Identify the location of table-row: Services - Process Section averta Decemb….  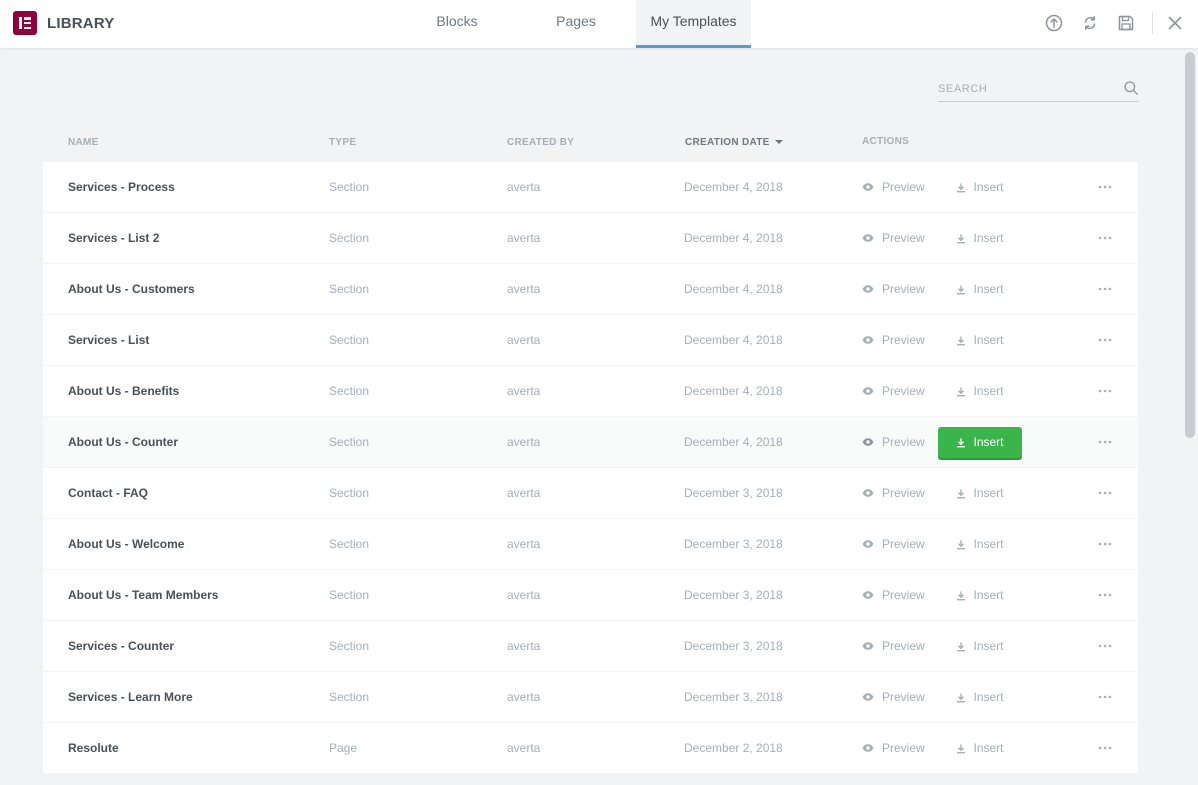
(590, 187).